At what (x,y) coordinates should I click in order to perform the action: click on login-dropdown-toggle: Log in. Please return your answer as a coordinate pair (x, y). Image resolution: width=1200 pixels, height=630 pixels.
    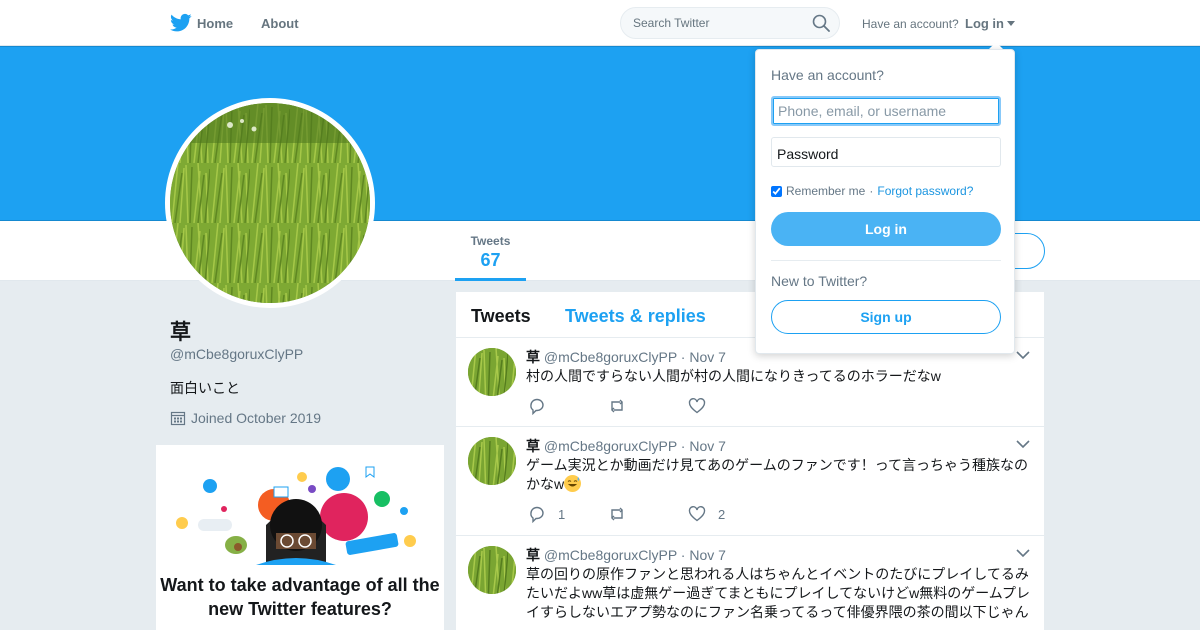
    Looking at the image, I should click on (990, 23).